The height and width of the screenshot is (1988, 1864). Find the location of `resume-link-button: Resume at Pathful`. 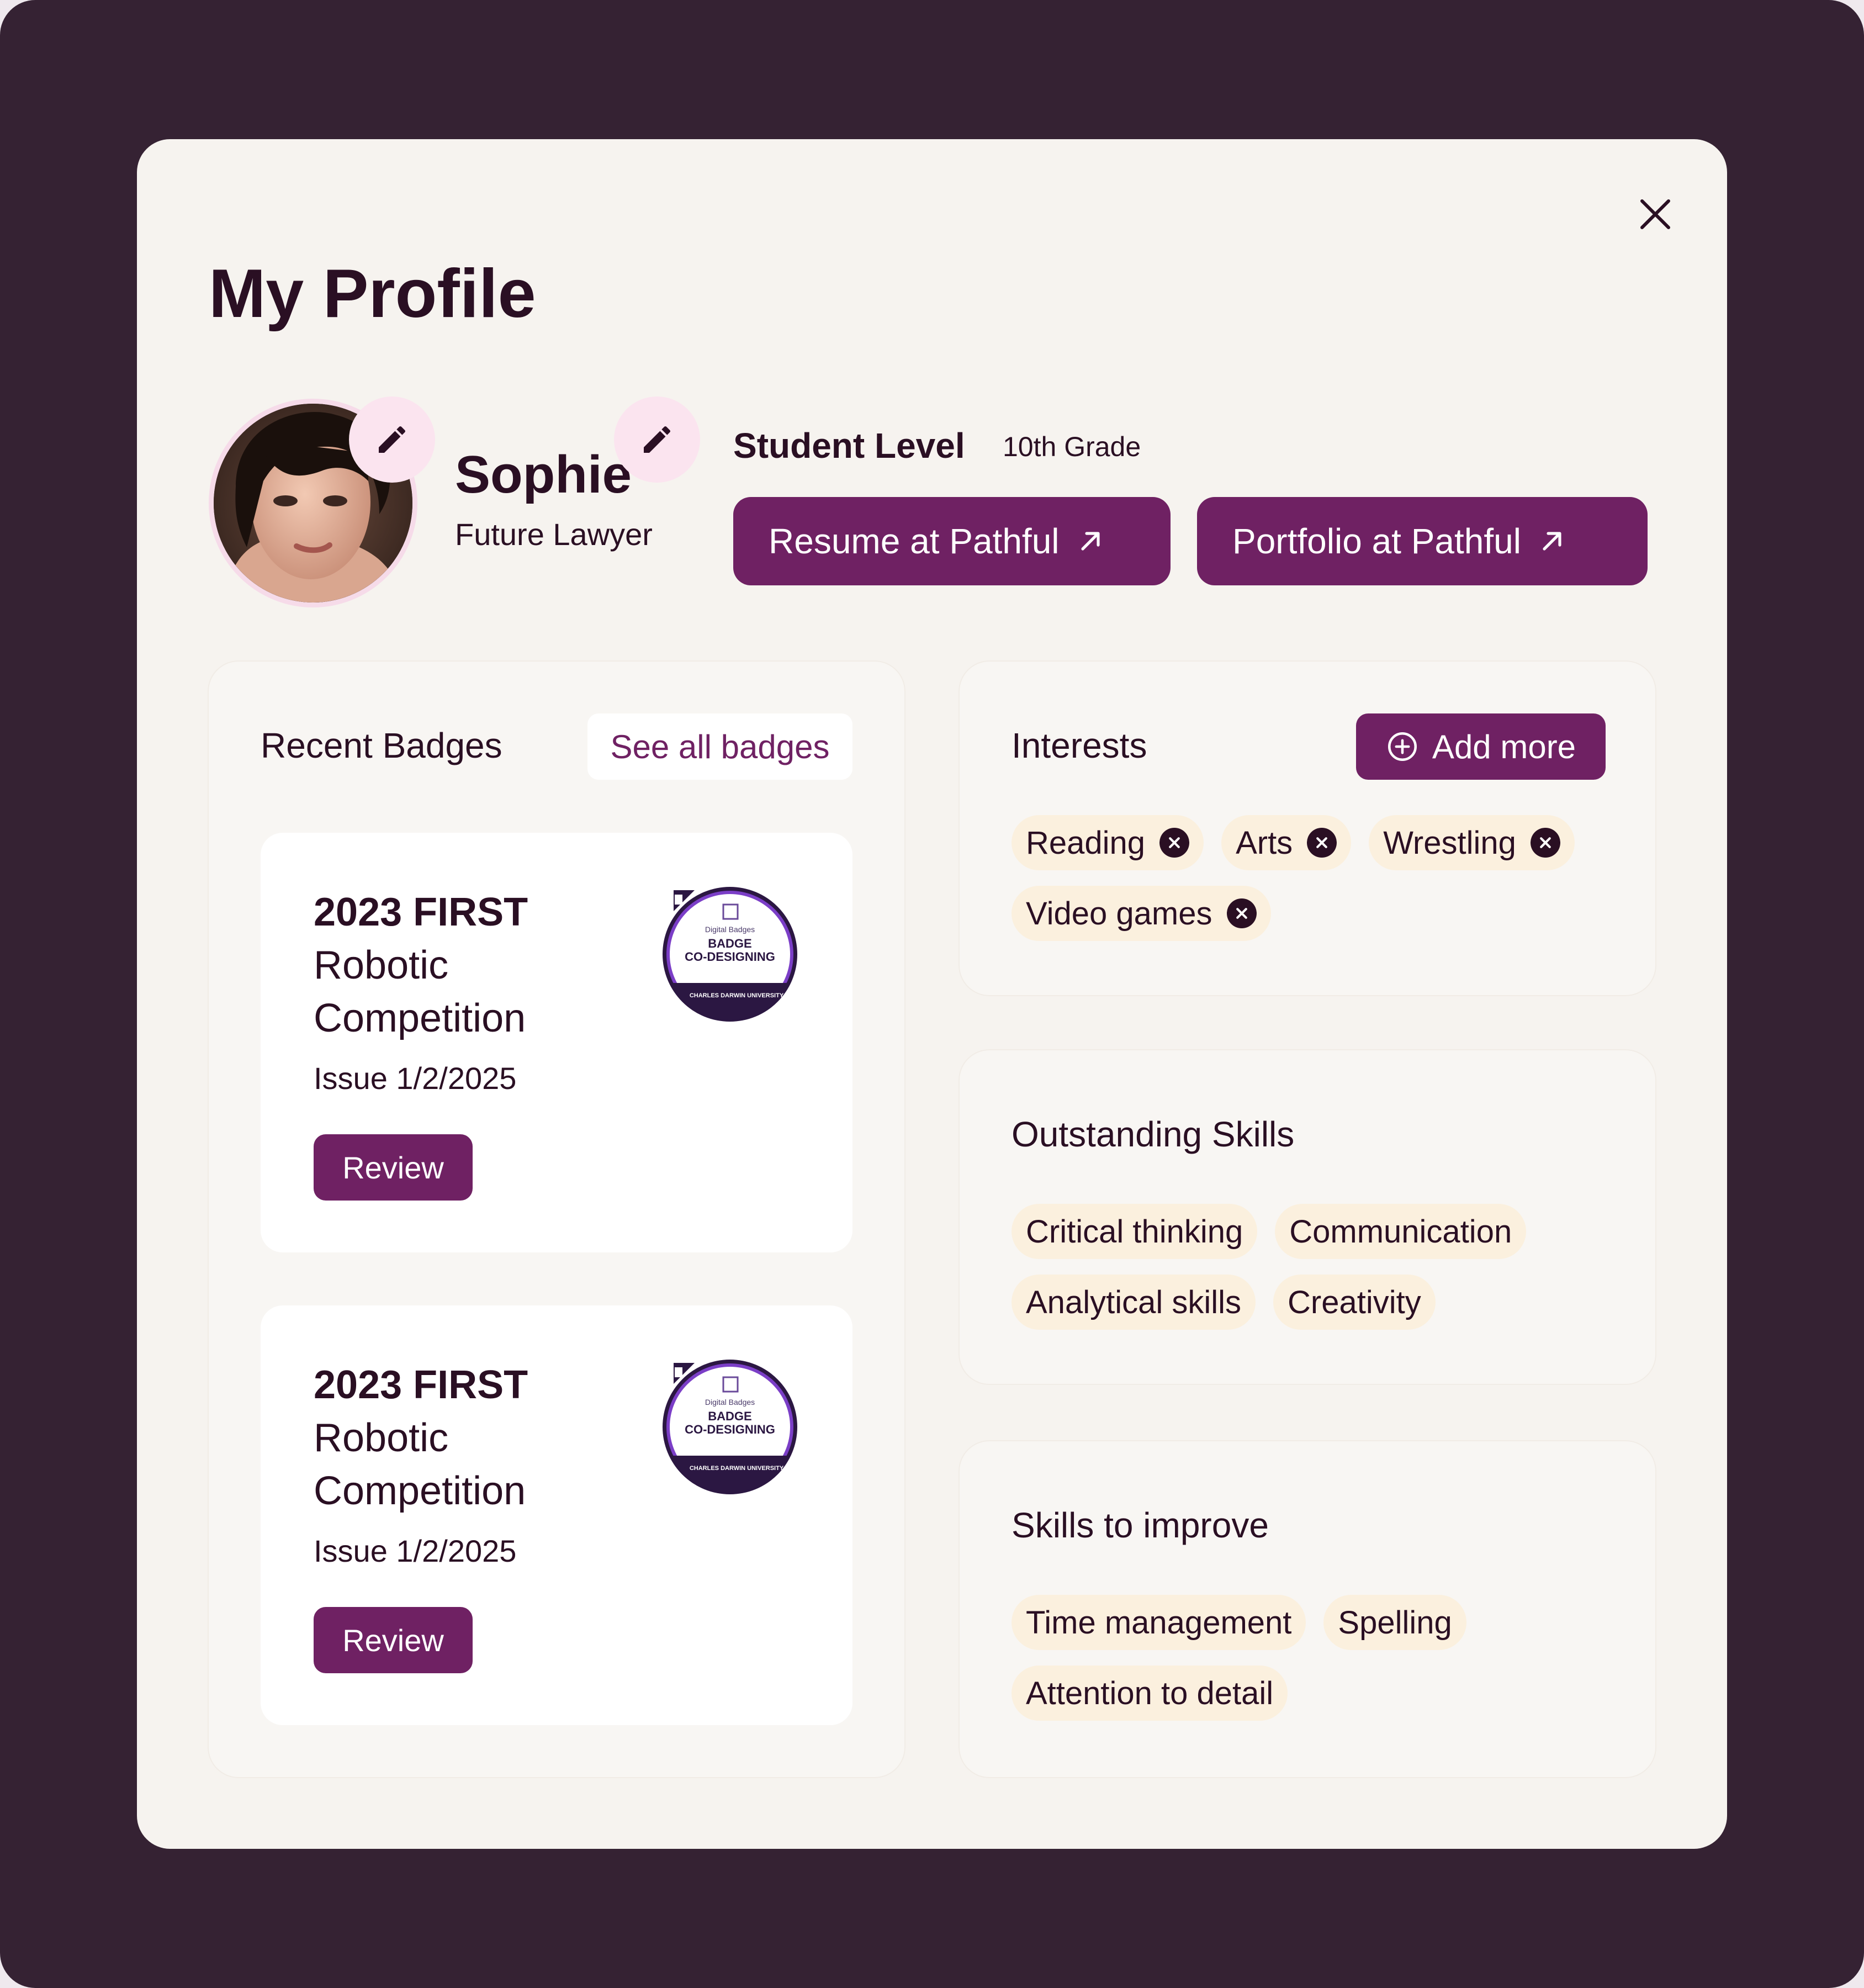

resume-link-button: Resume at Pathful is located at coordinates (952, 541).